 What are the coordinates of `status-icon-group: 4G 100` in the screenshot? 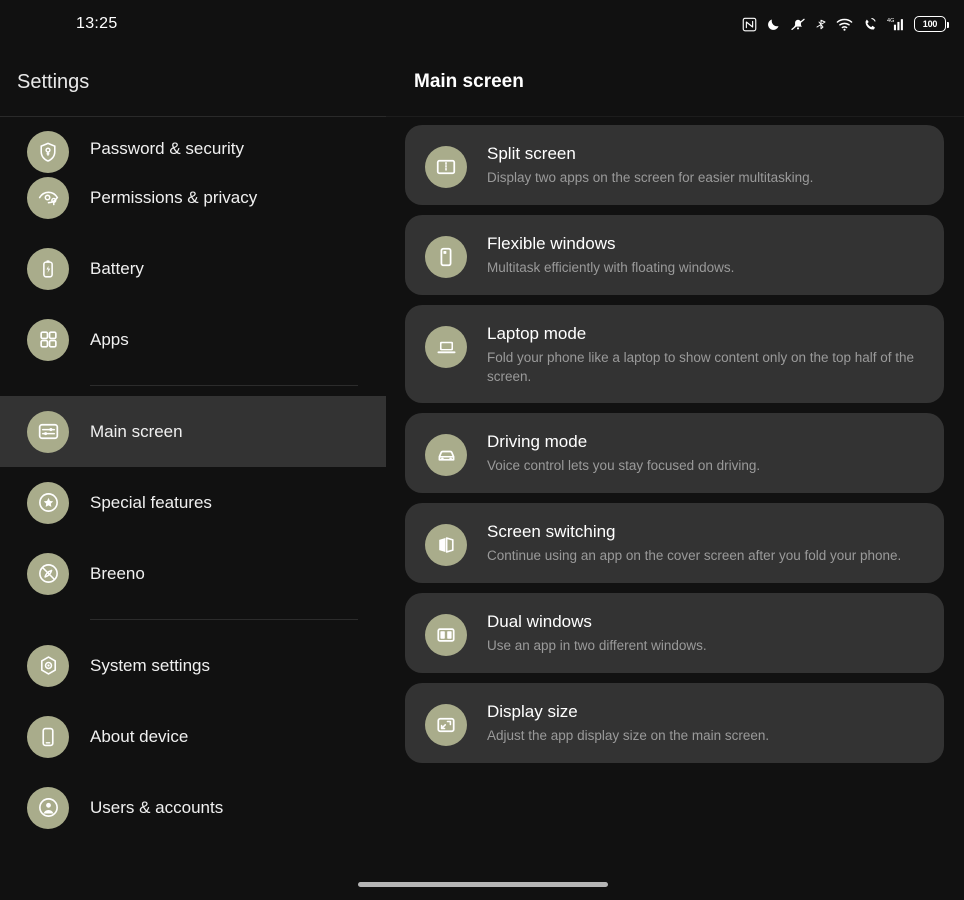 It's located at (845, 24).